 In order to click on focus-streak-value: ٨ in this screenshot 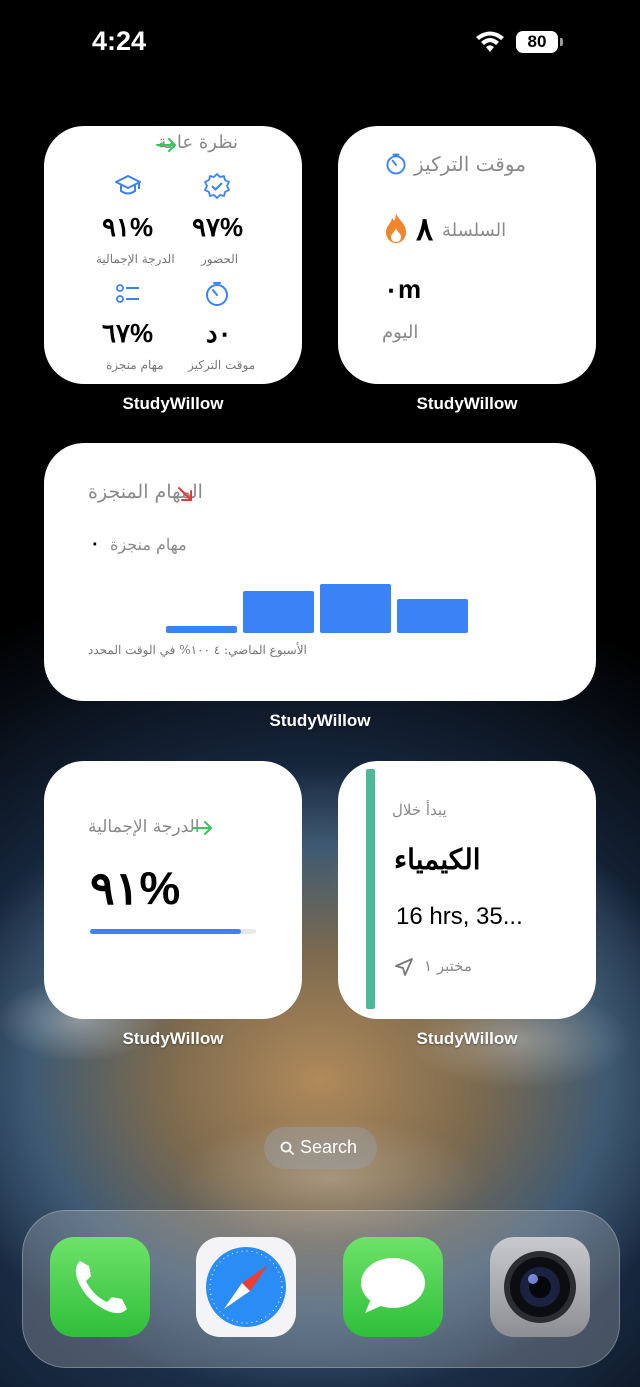, I will do `click(425, 229)`.